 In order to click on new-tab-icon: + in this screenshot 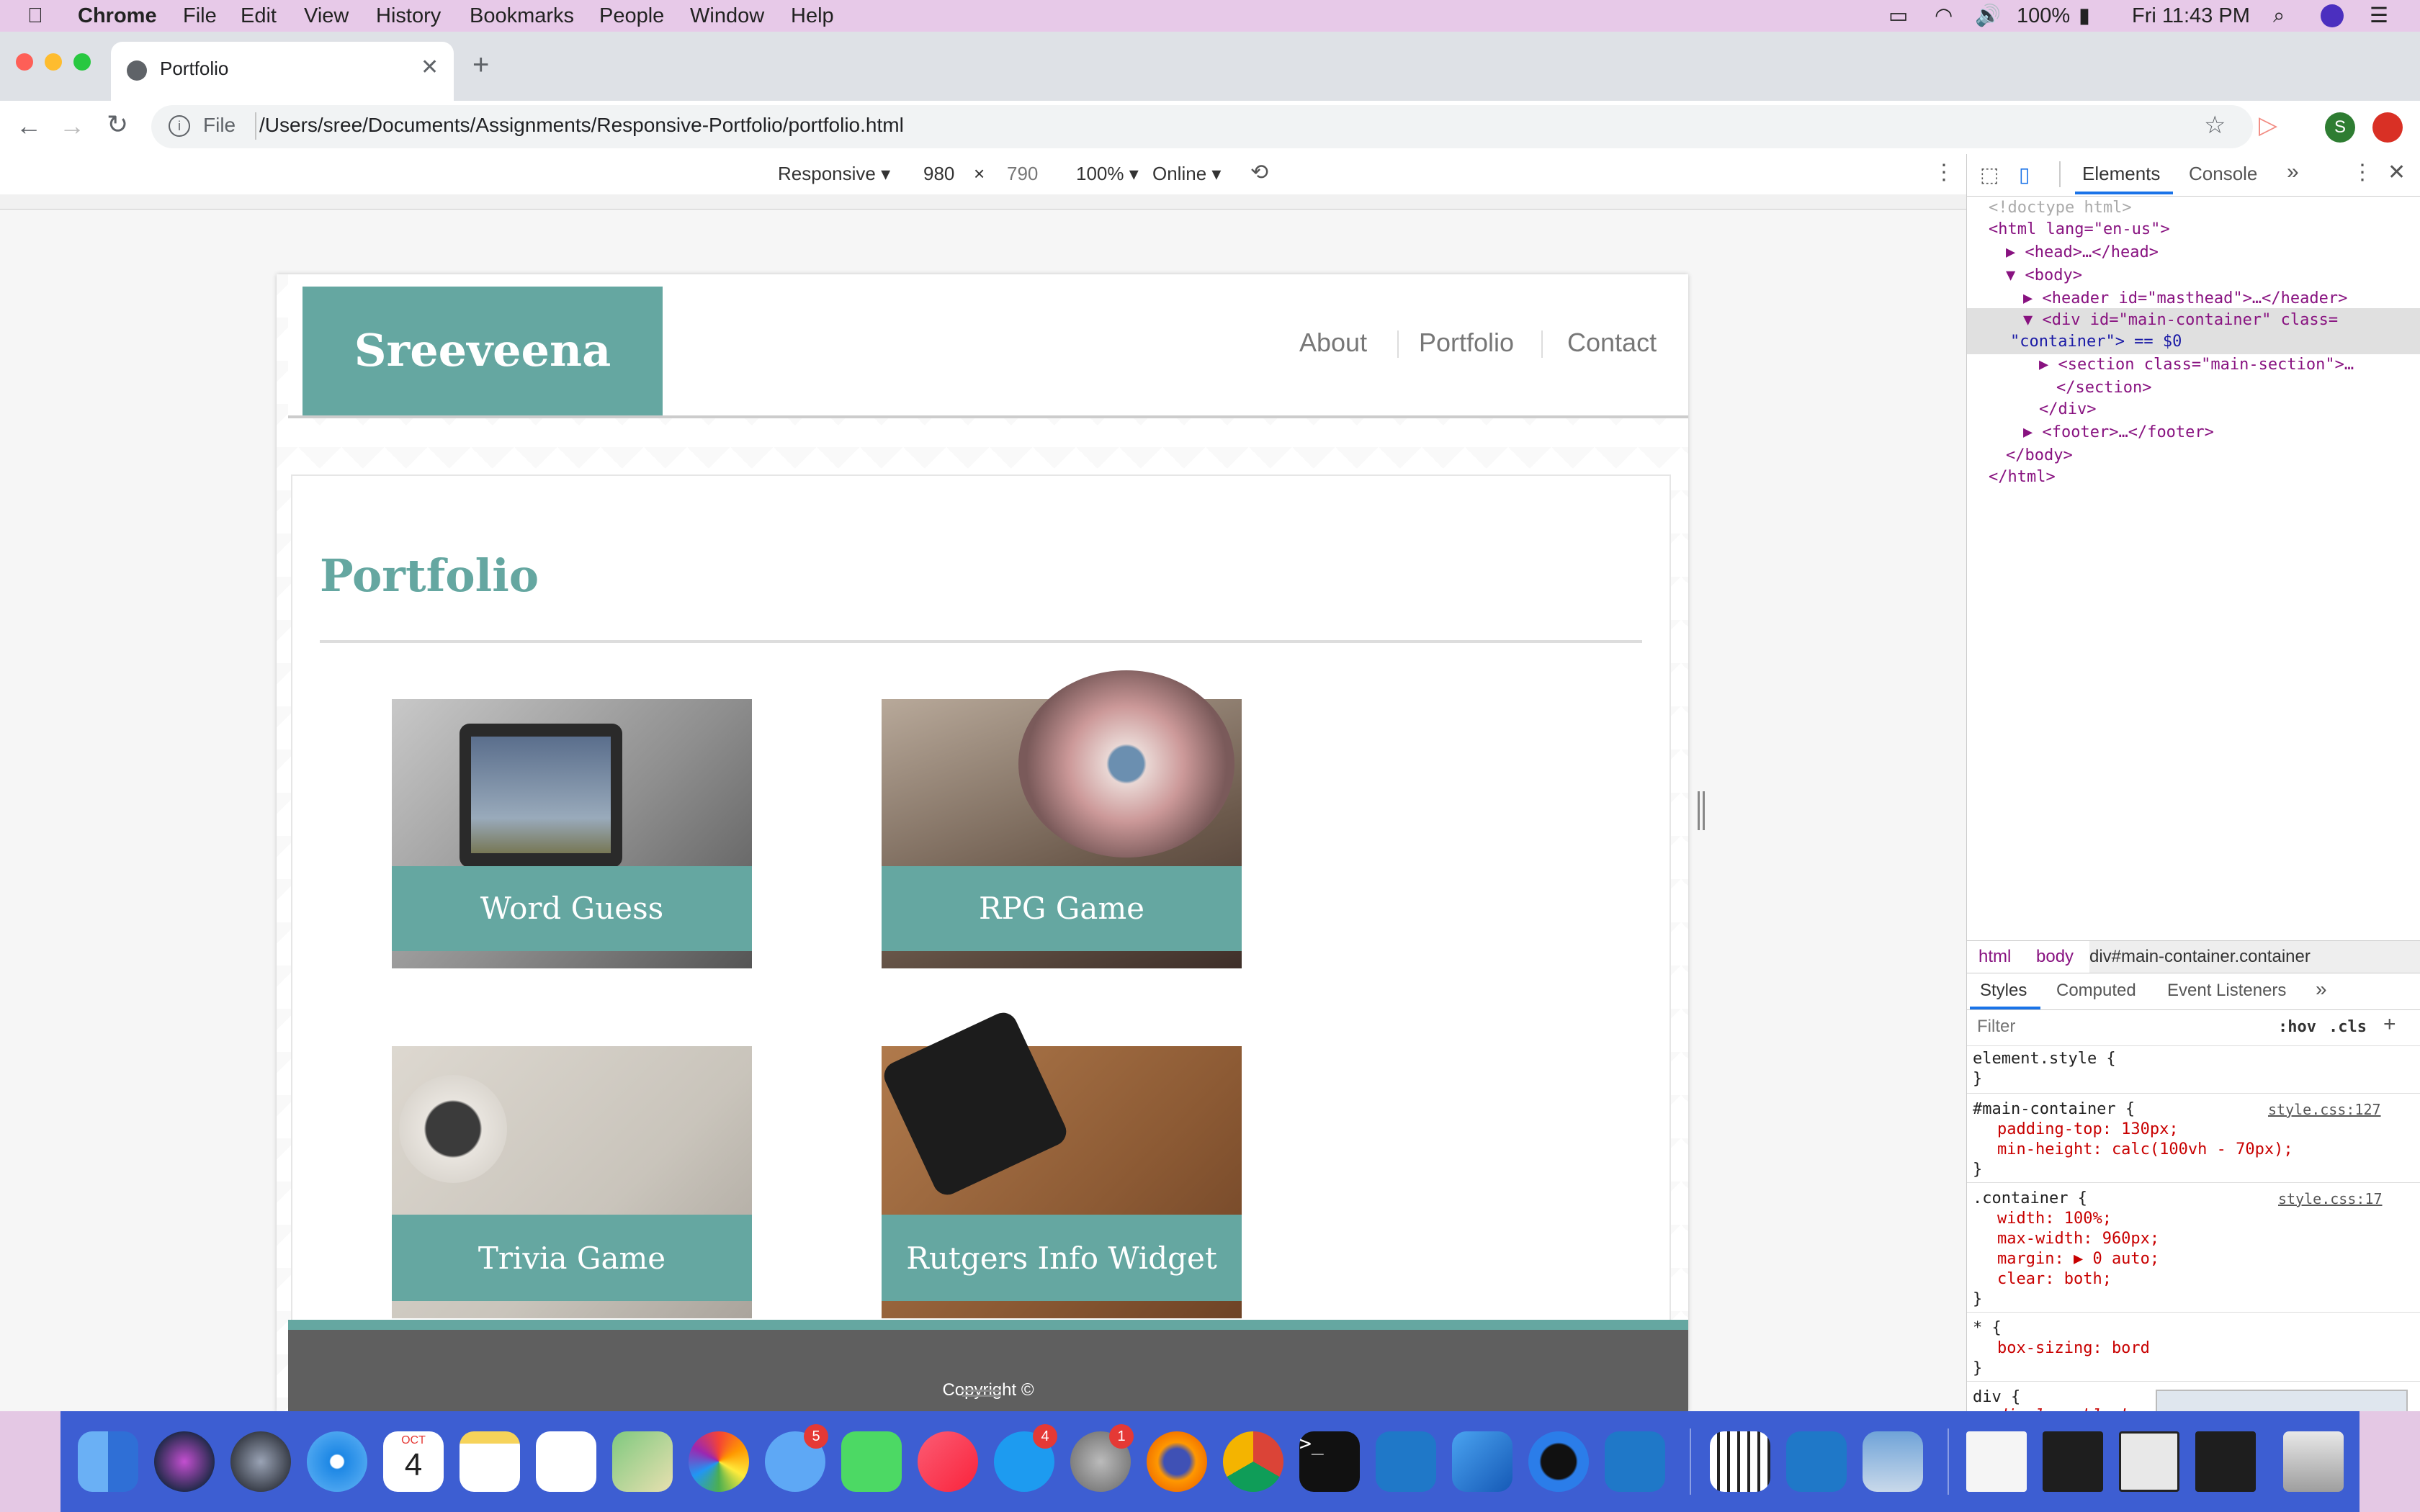, I will do `click(481, 64)`.